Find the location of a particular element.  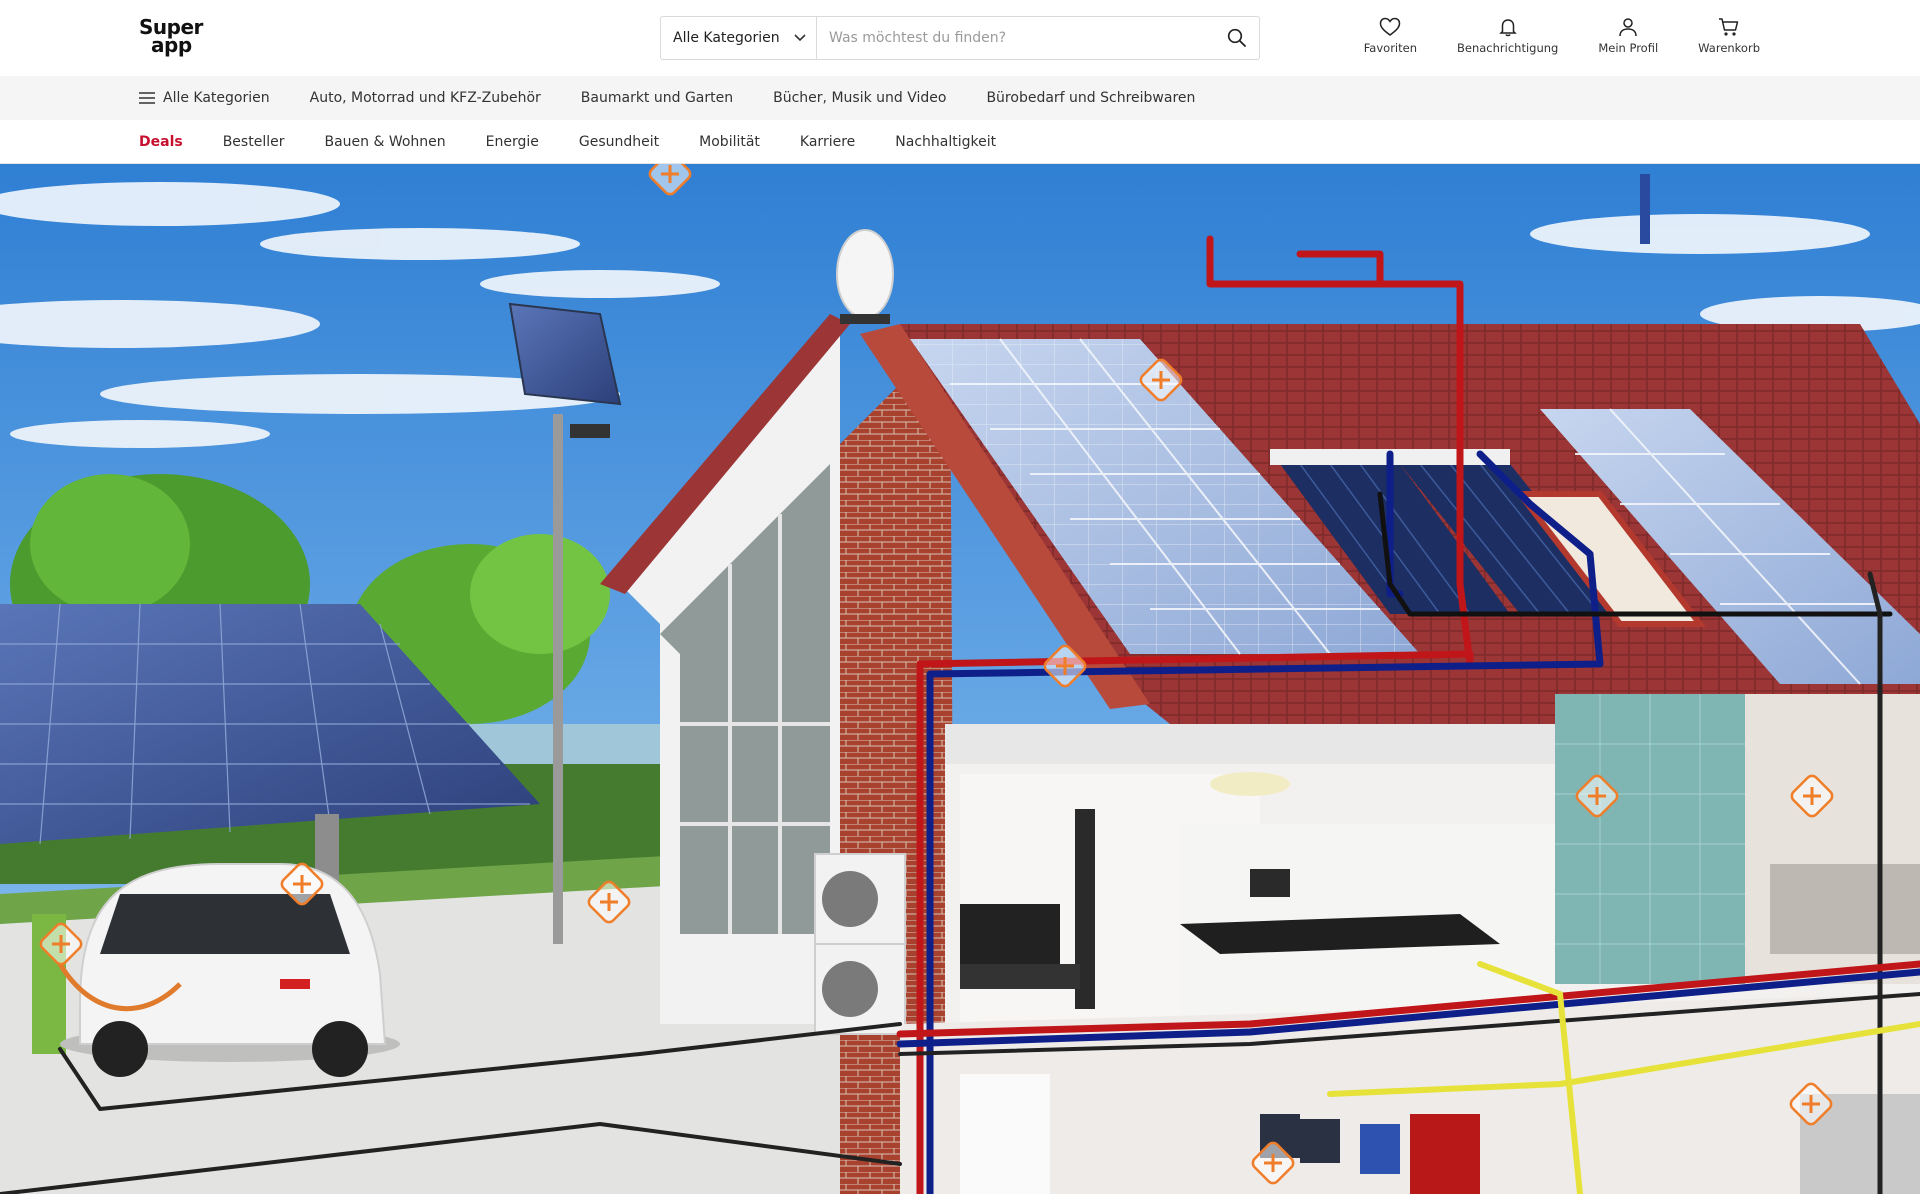

favorites-button: Favoriten is located at coordinates (1390, 36).